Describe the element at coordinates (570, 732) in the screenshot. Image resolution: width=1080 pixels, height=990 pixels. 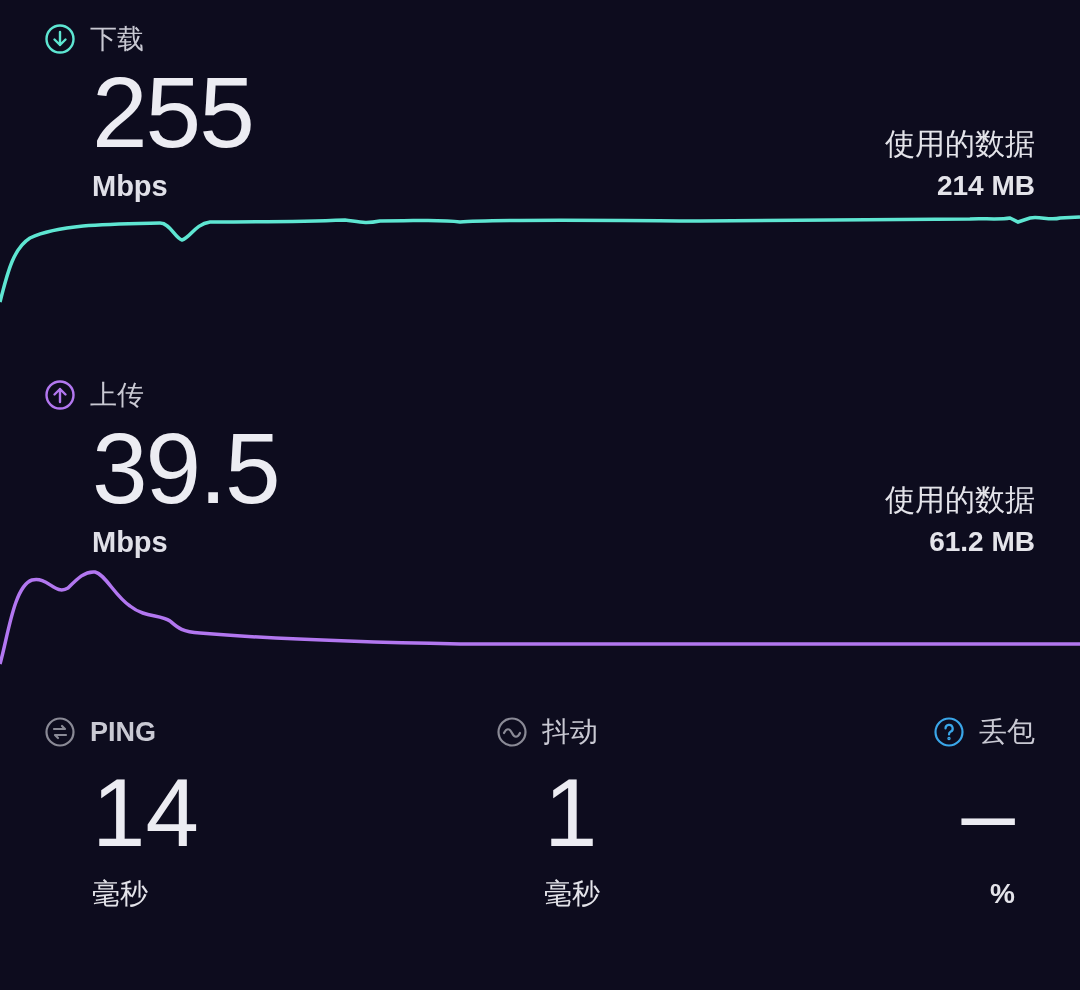
I see `metric-label: 抖动` at that location.